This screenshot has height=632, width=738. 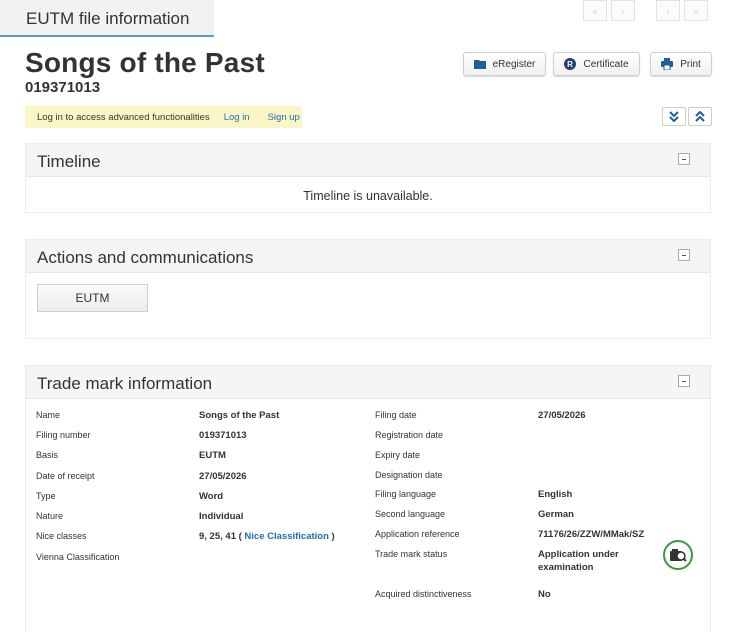 What do you see at coordinates (239, 415) in the screenshot?
I see `name-value: Songs of the Past` at bounding box center [239, 415].